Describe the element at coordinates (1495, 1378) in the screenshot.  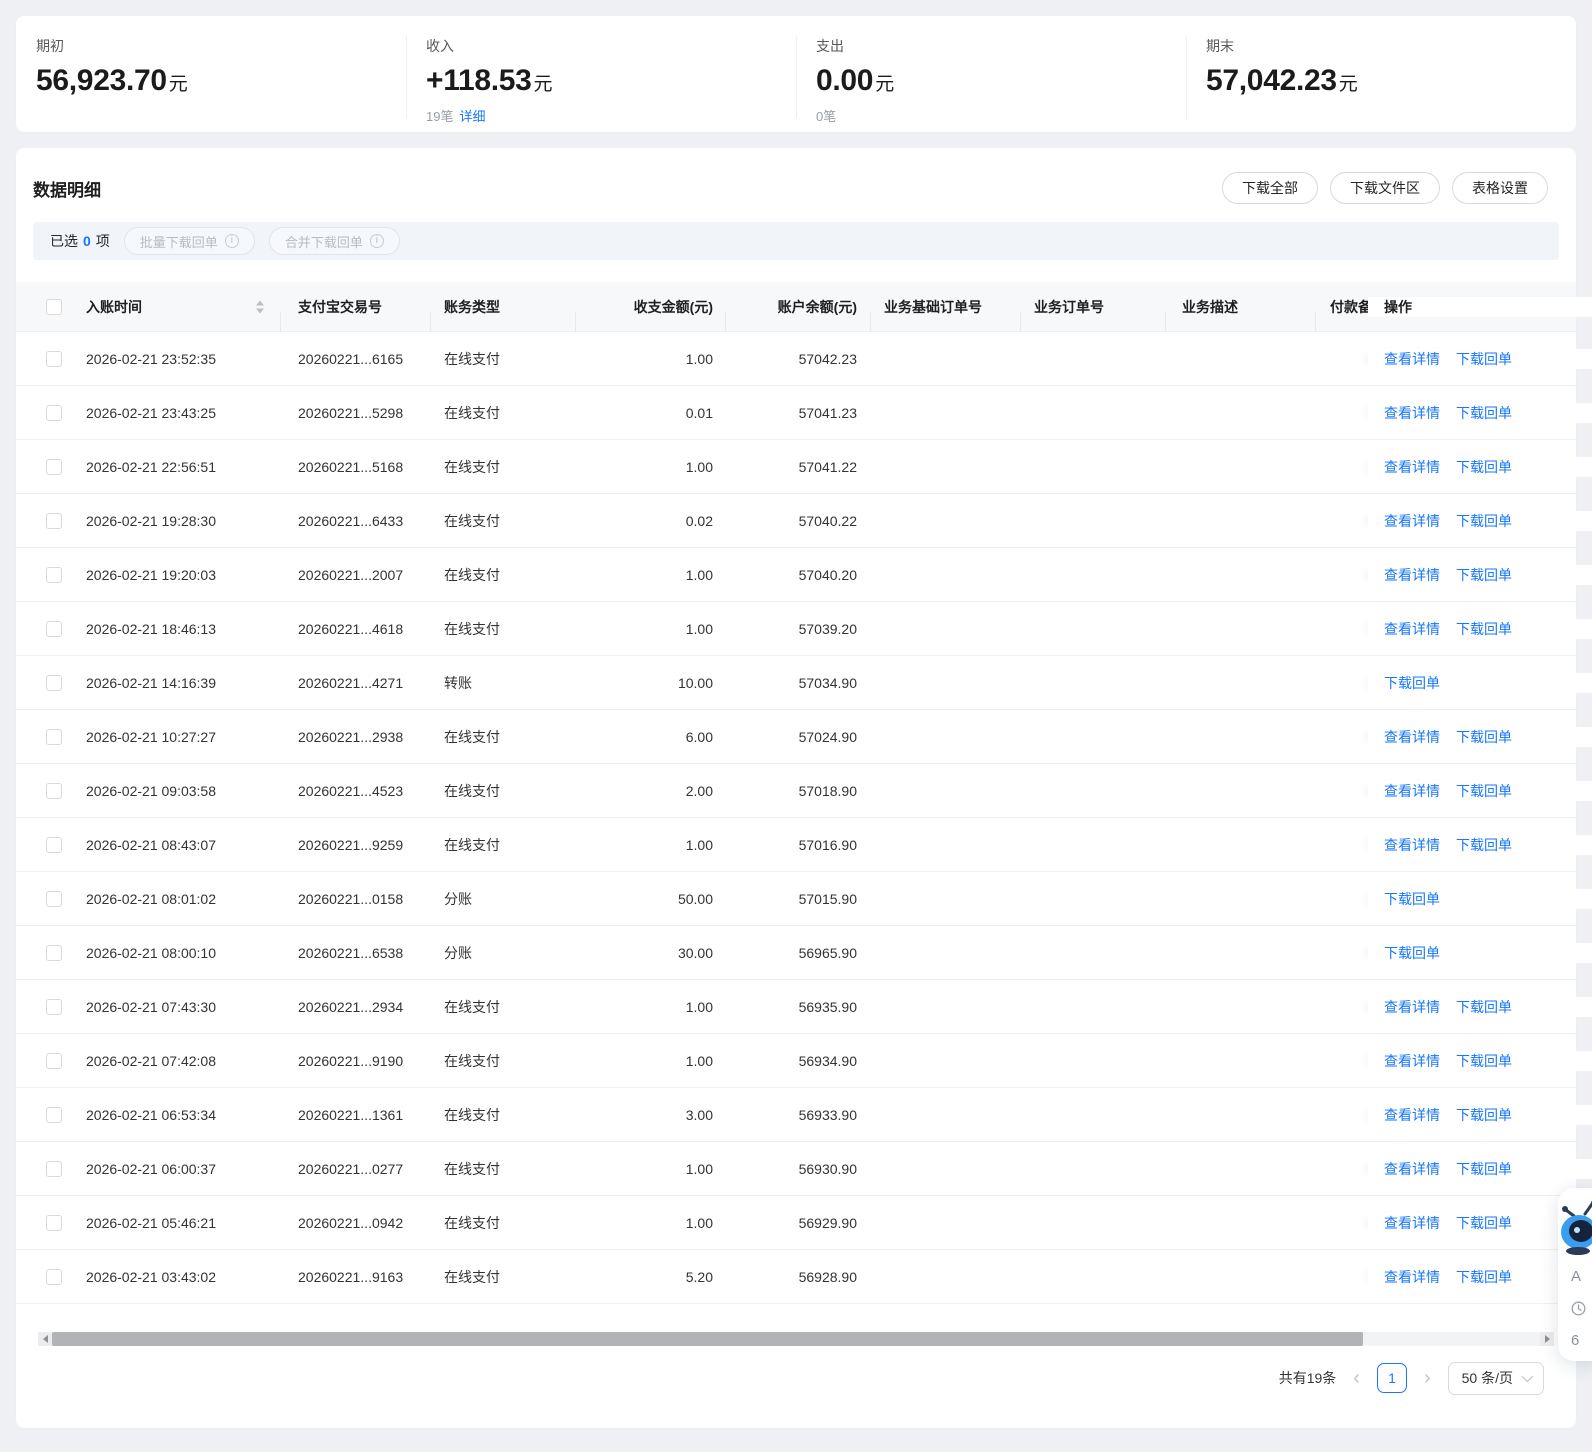
I see `page-size-select: 50 条/页` at that location.